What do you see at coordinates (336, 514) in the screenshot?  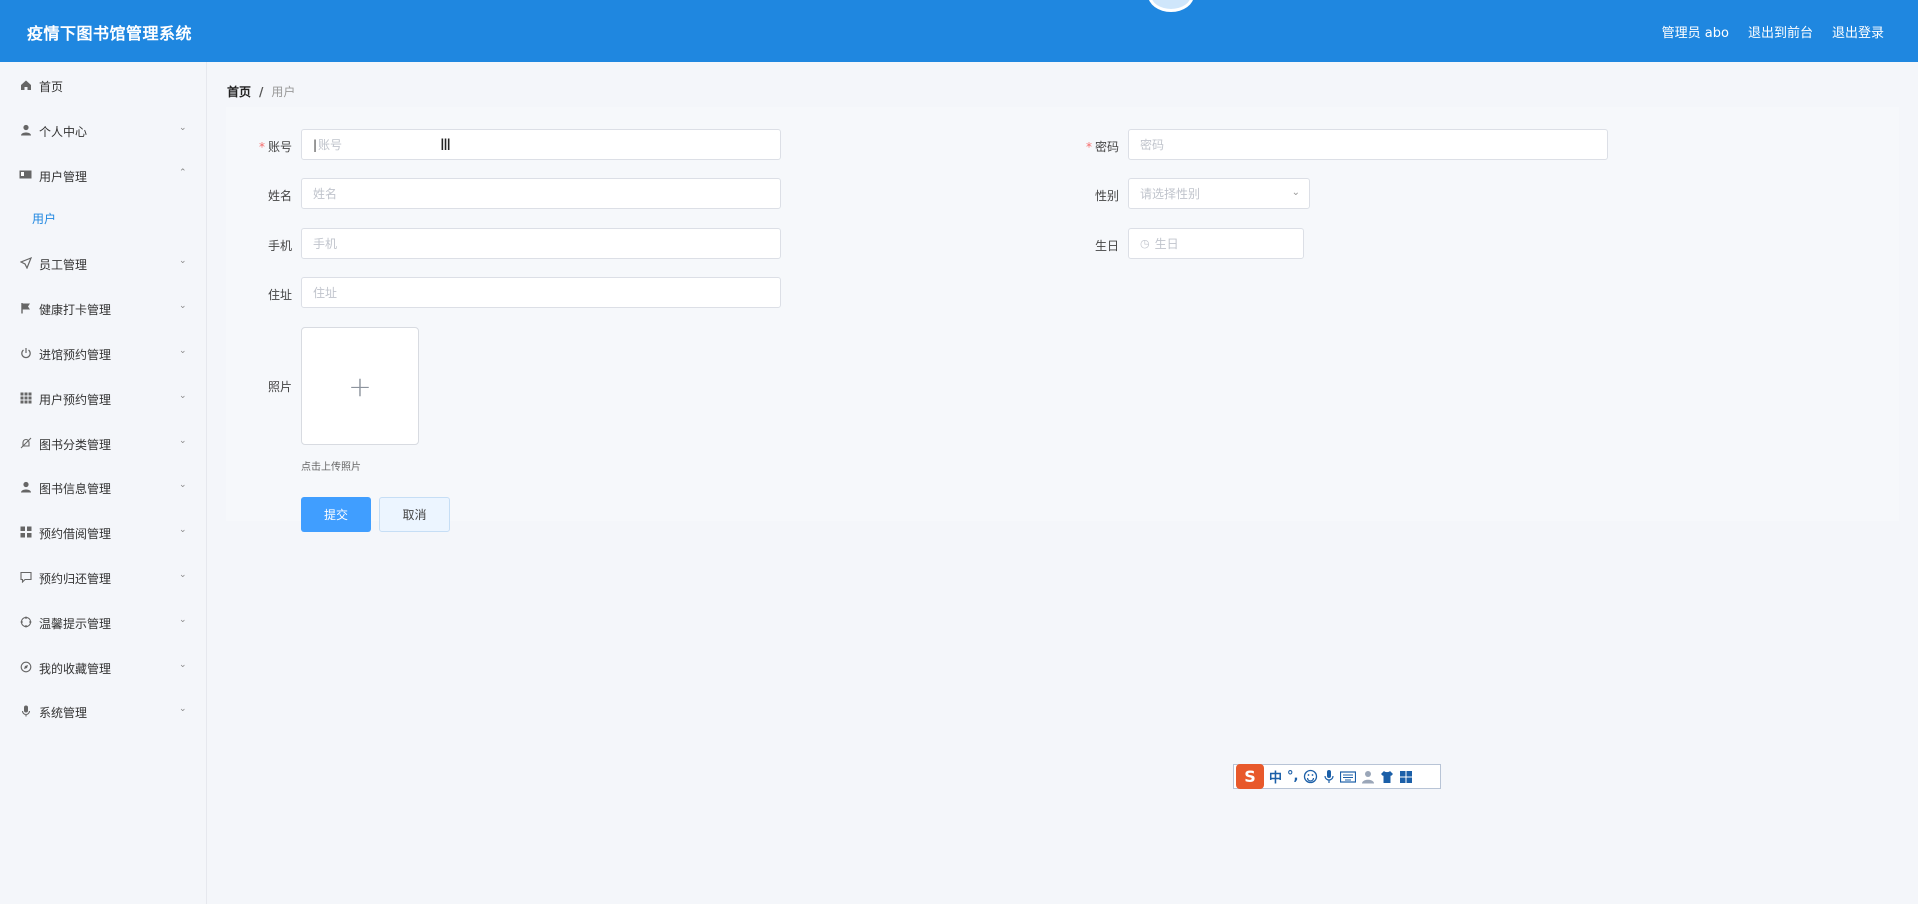 I see `submit-button: 提交` at bounding box center [336, 514].